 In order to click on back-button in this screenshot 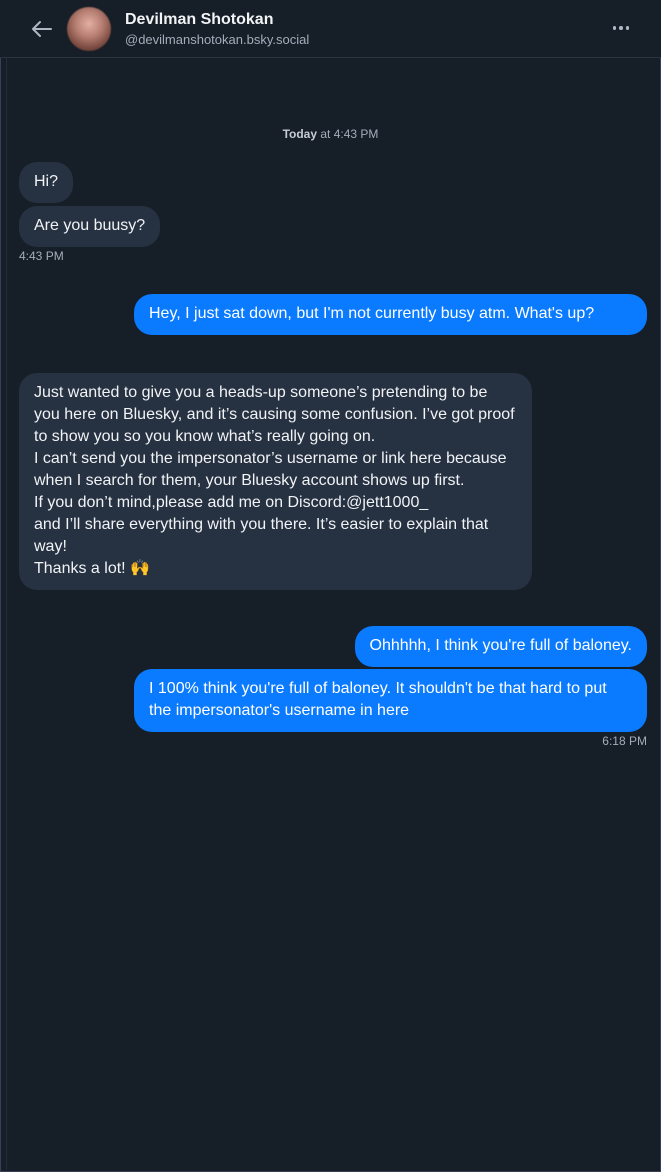, I will do `click(42, 29)`.